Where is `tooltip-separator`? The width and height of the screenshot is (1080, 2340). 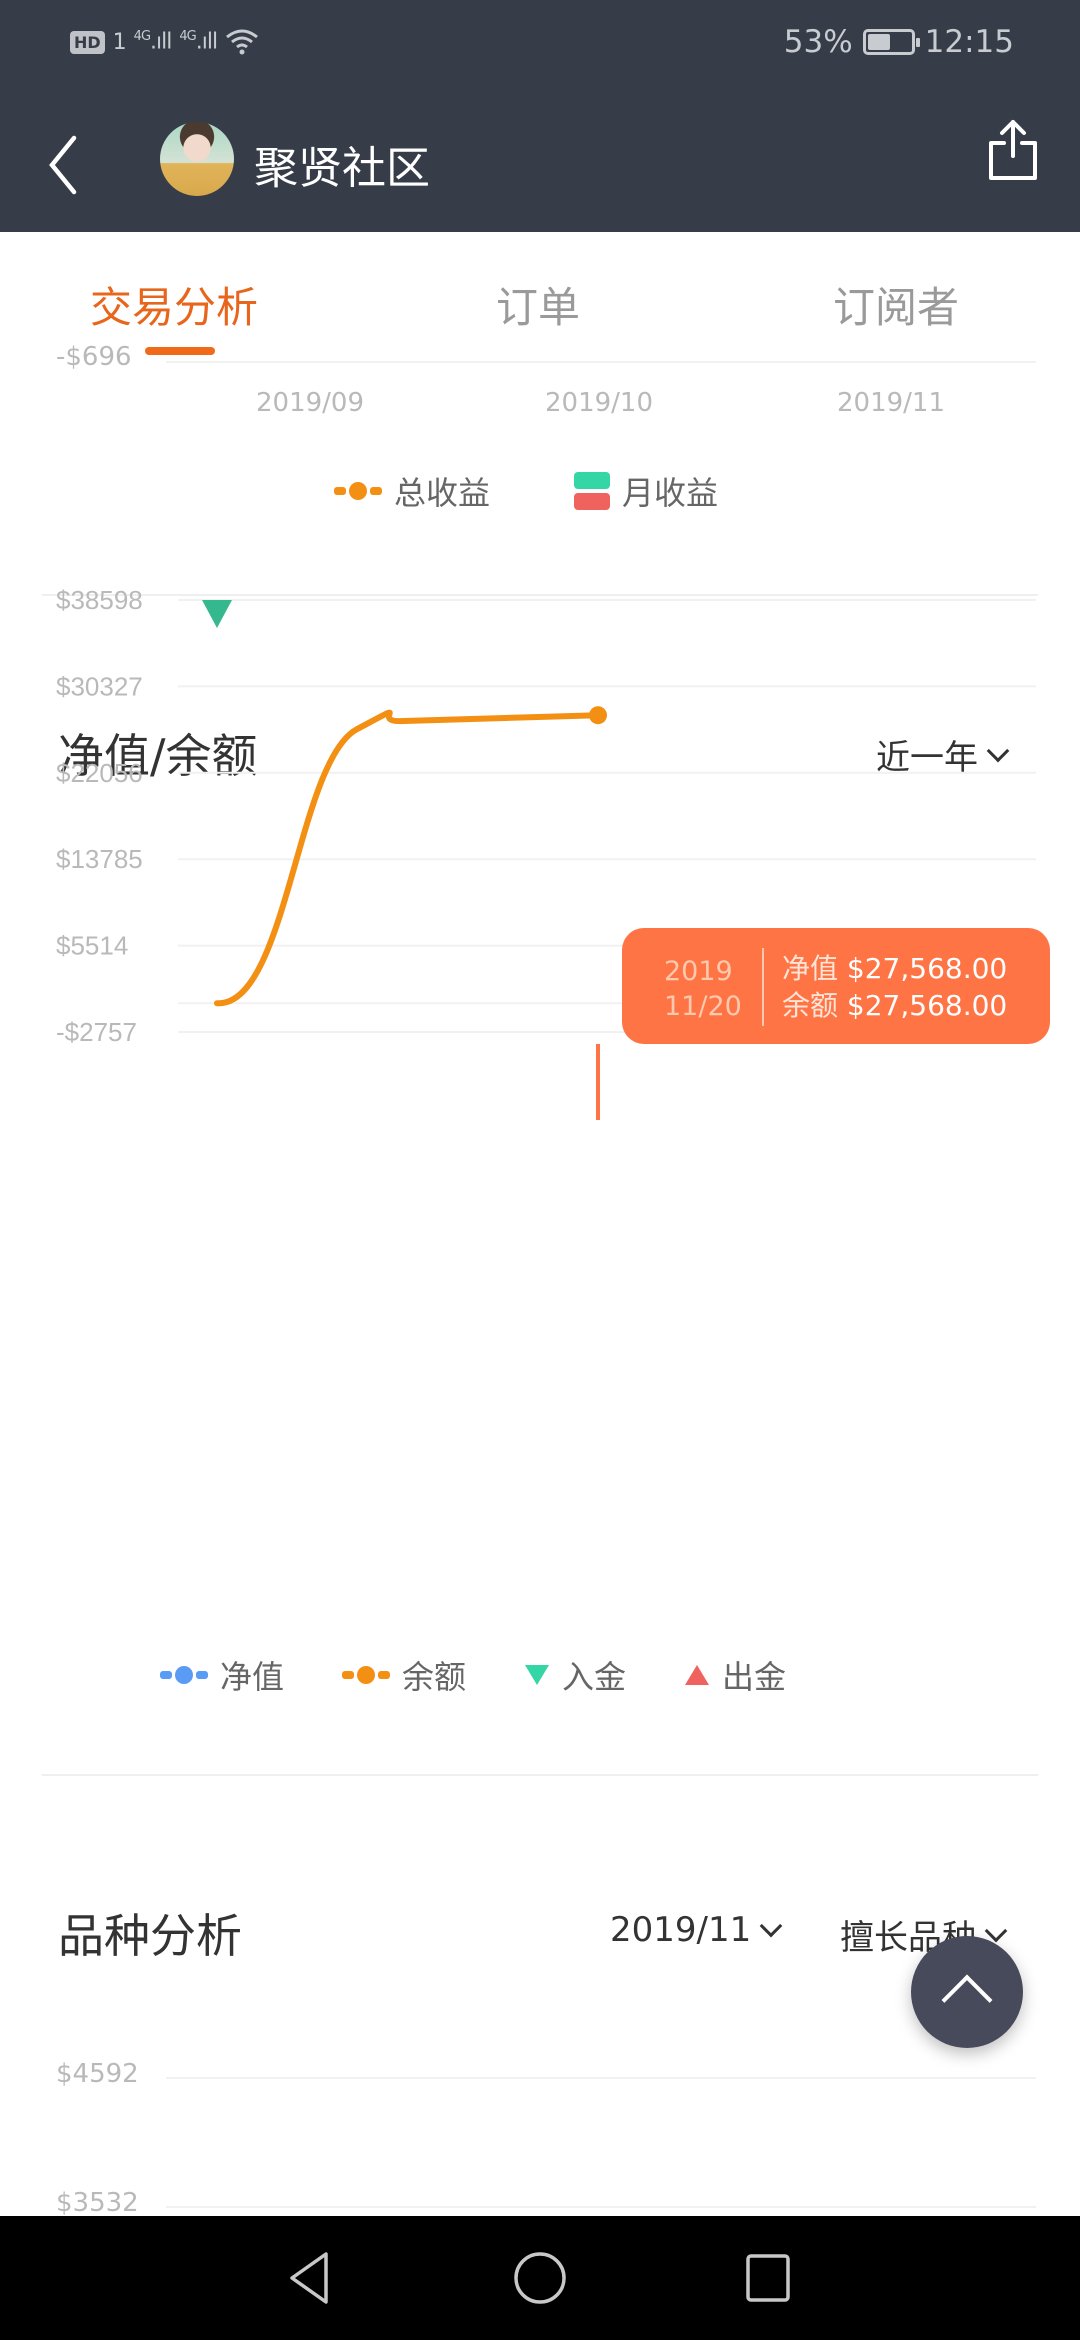 tooltip-separator is located at coordinates (763, 987).